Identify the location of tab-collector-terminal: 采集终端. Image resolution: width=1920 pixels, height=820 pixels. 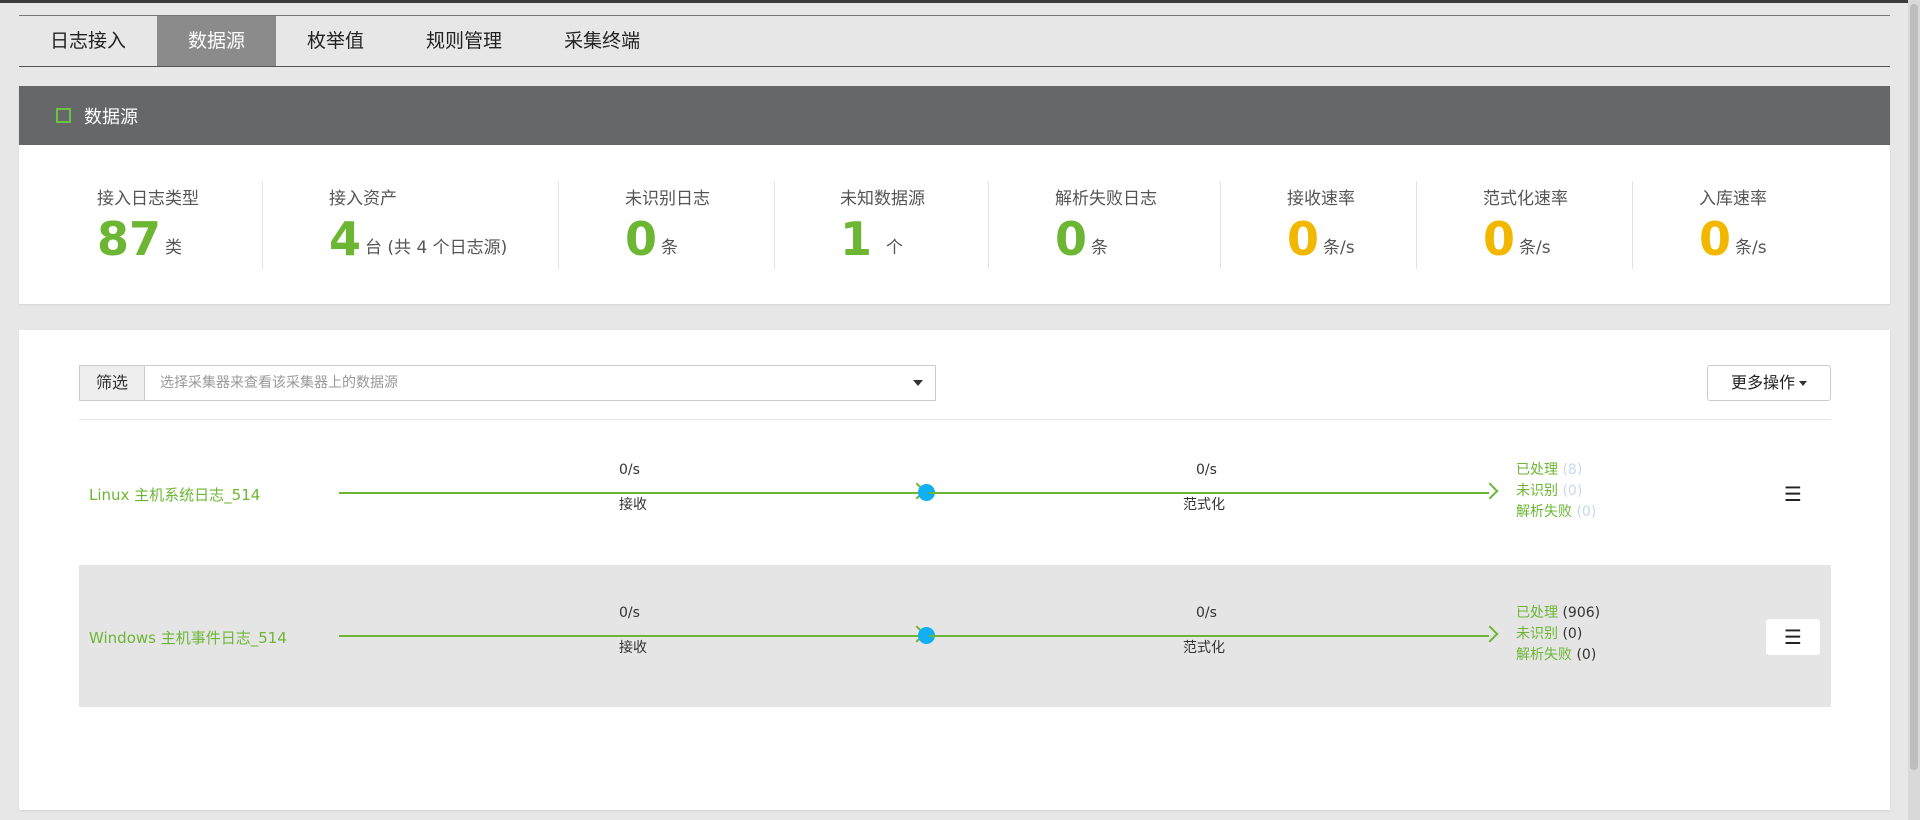
(602, 41).